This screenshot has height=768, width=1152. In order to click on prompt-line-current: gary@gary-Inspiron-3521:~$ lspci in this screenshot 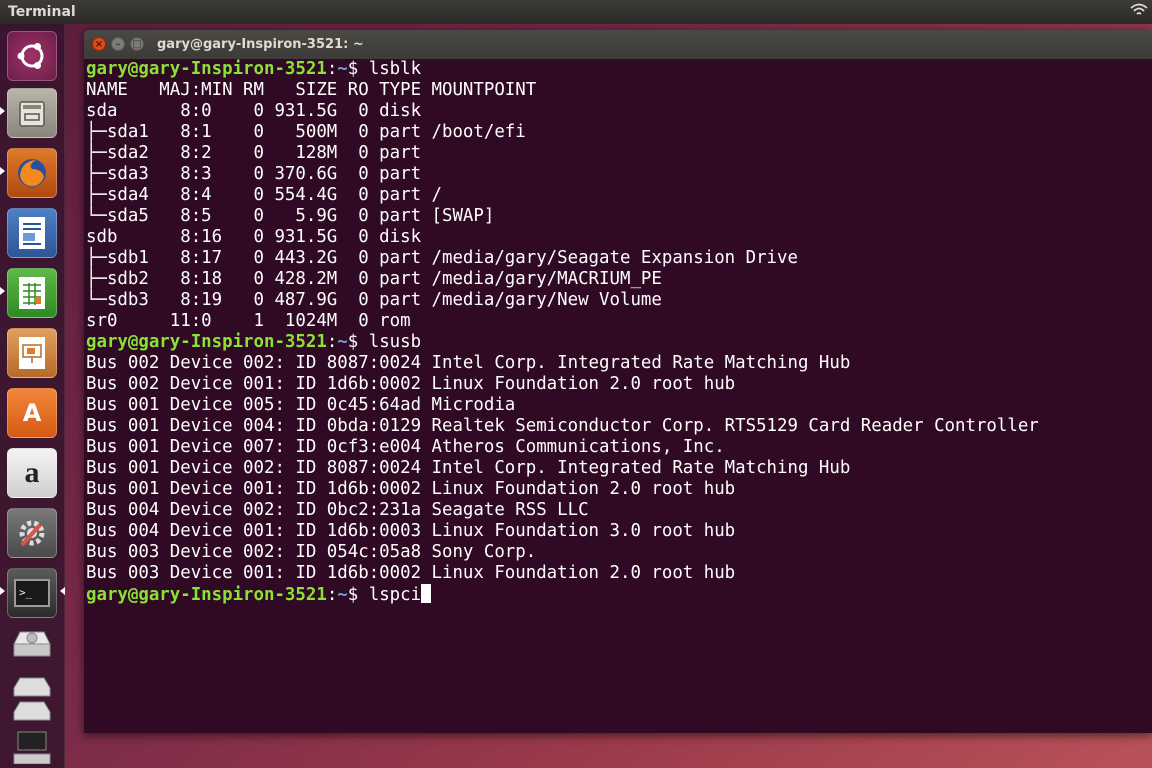, I will do `click(619, 594)`.